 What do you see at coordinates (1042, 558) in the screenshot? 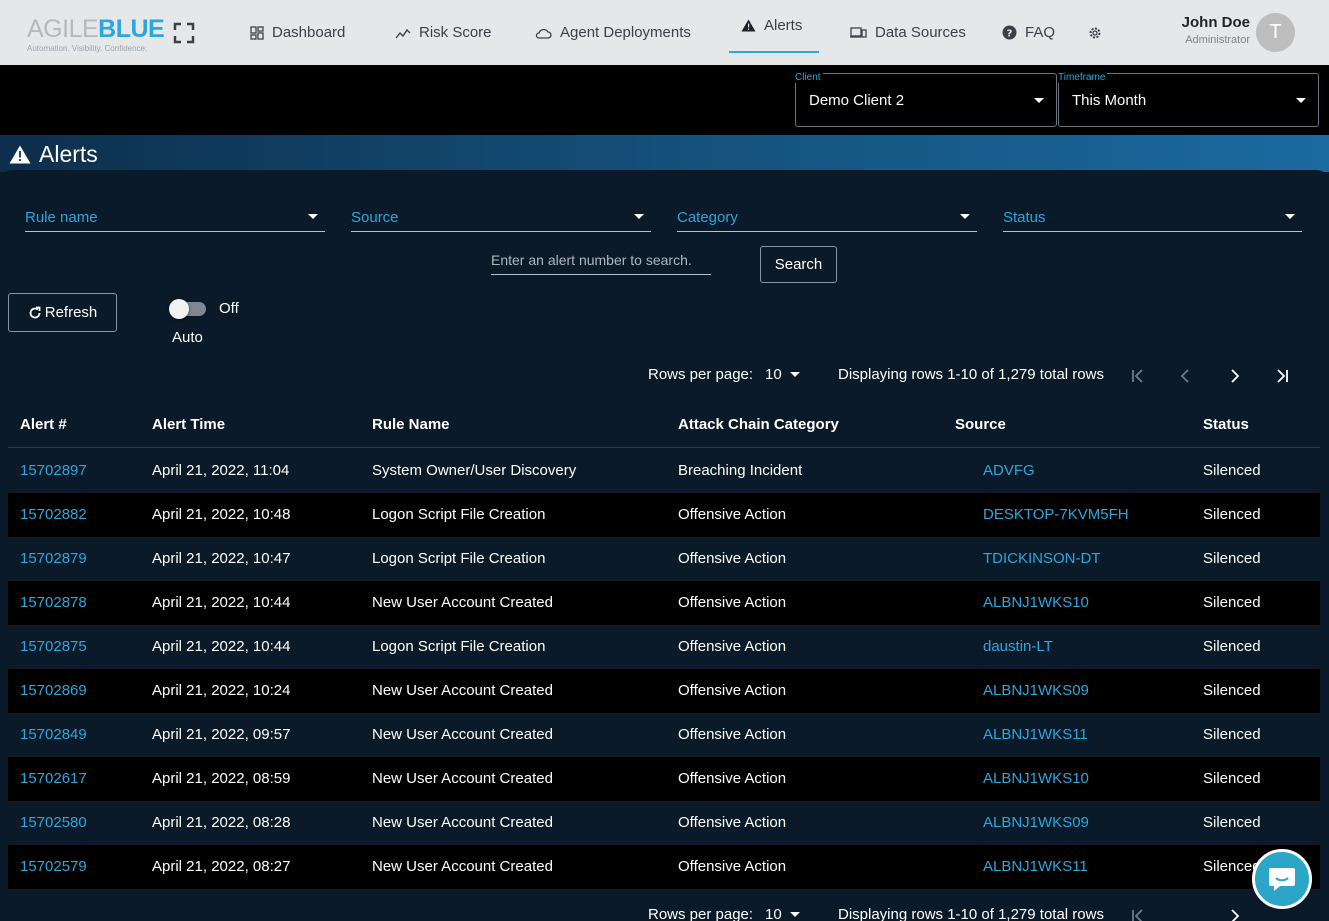
I see `source-link: TDICKINSON-DT` at bounding box center [1042, 558].